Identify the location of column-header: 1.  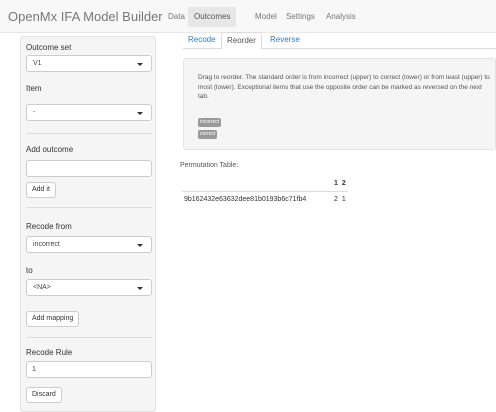
(336, 184).